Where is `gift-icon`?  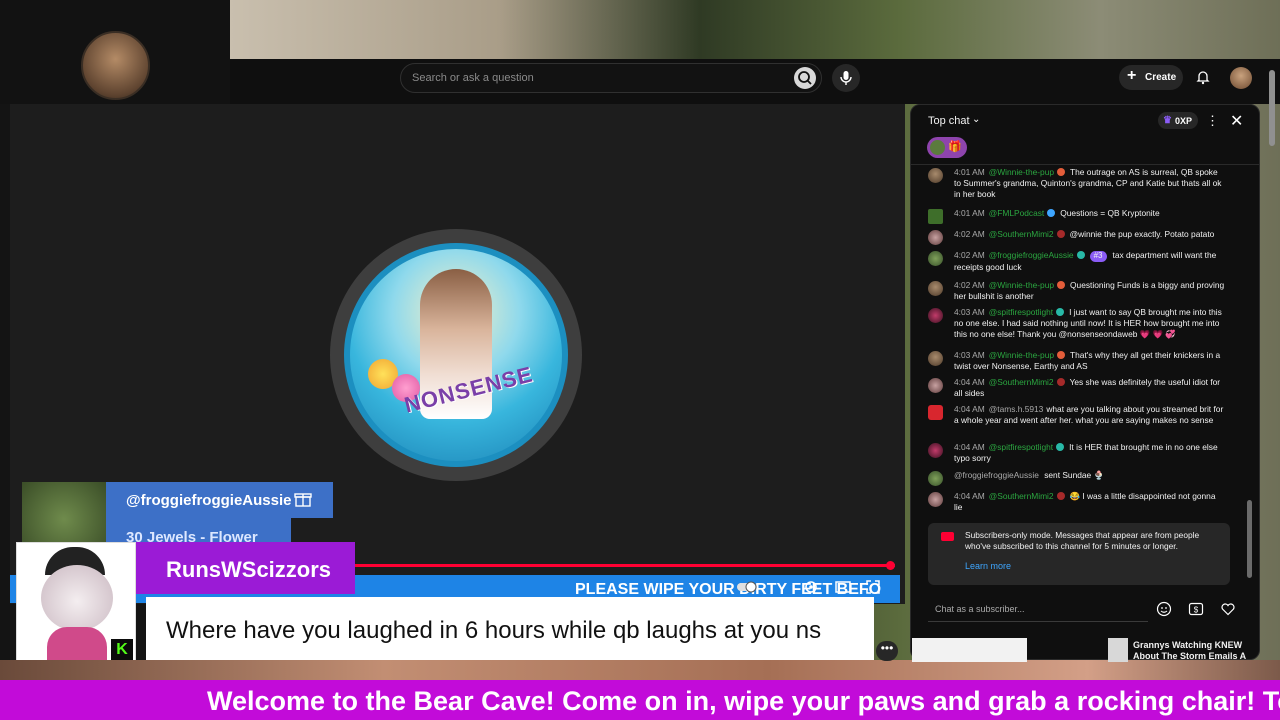
gift-icon is located at coordinates (303, 499).